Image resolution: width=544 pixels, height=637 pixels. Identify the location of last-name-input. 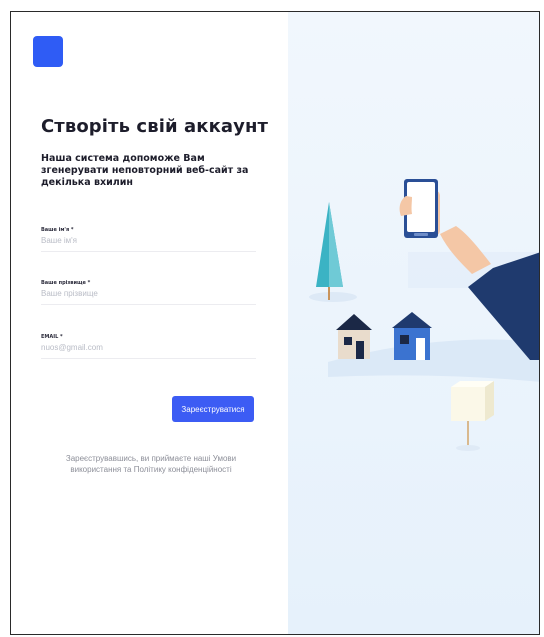
(148, 296).